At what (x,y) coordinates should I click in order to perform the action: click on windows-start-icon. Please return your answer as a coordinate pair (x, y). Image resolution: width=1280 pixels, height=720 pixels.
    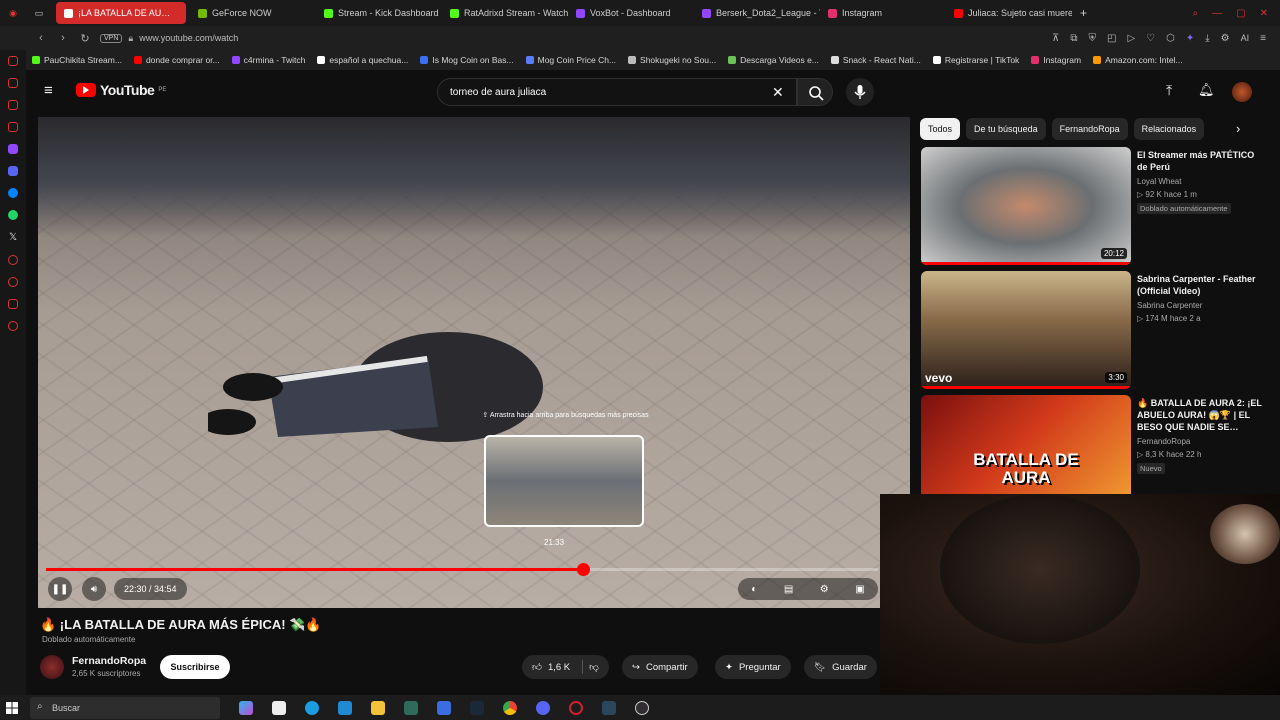
    Looking at the image, I should click on (12, 708).